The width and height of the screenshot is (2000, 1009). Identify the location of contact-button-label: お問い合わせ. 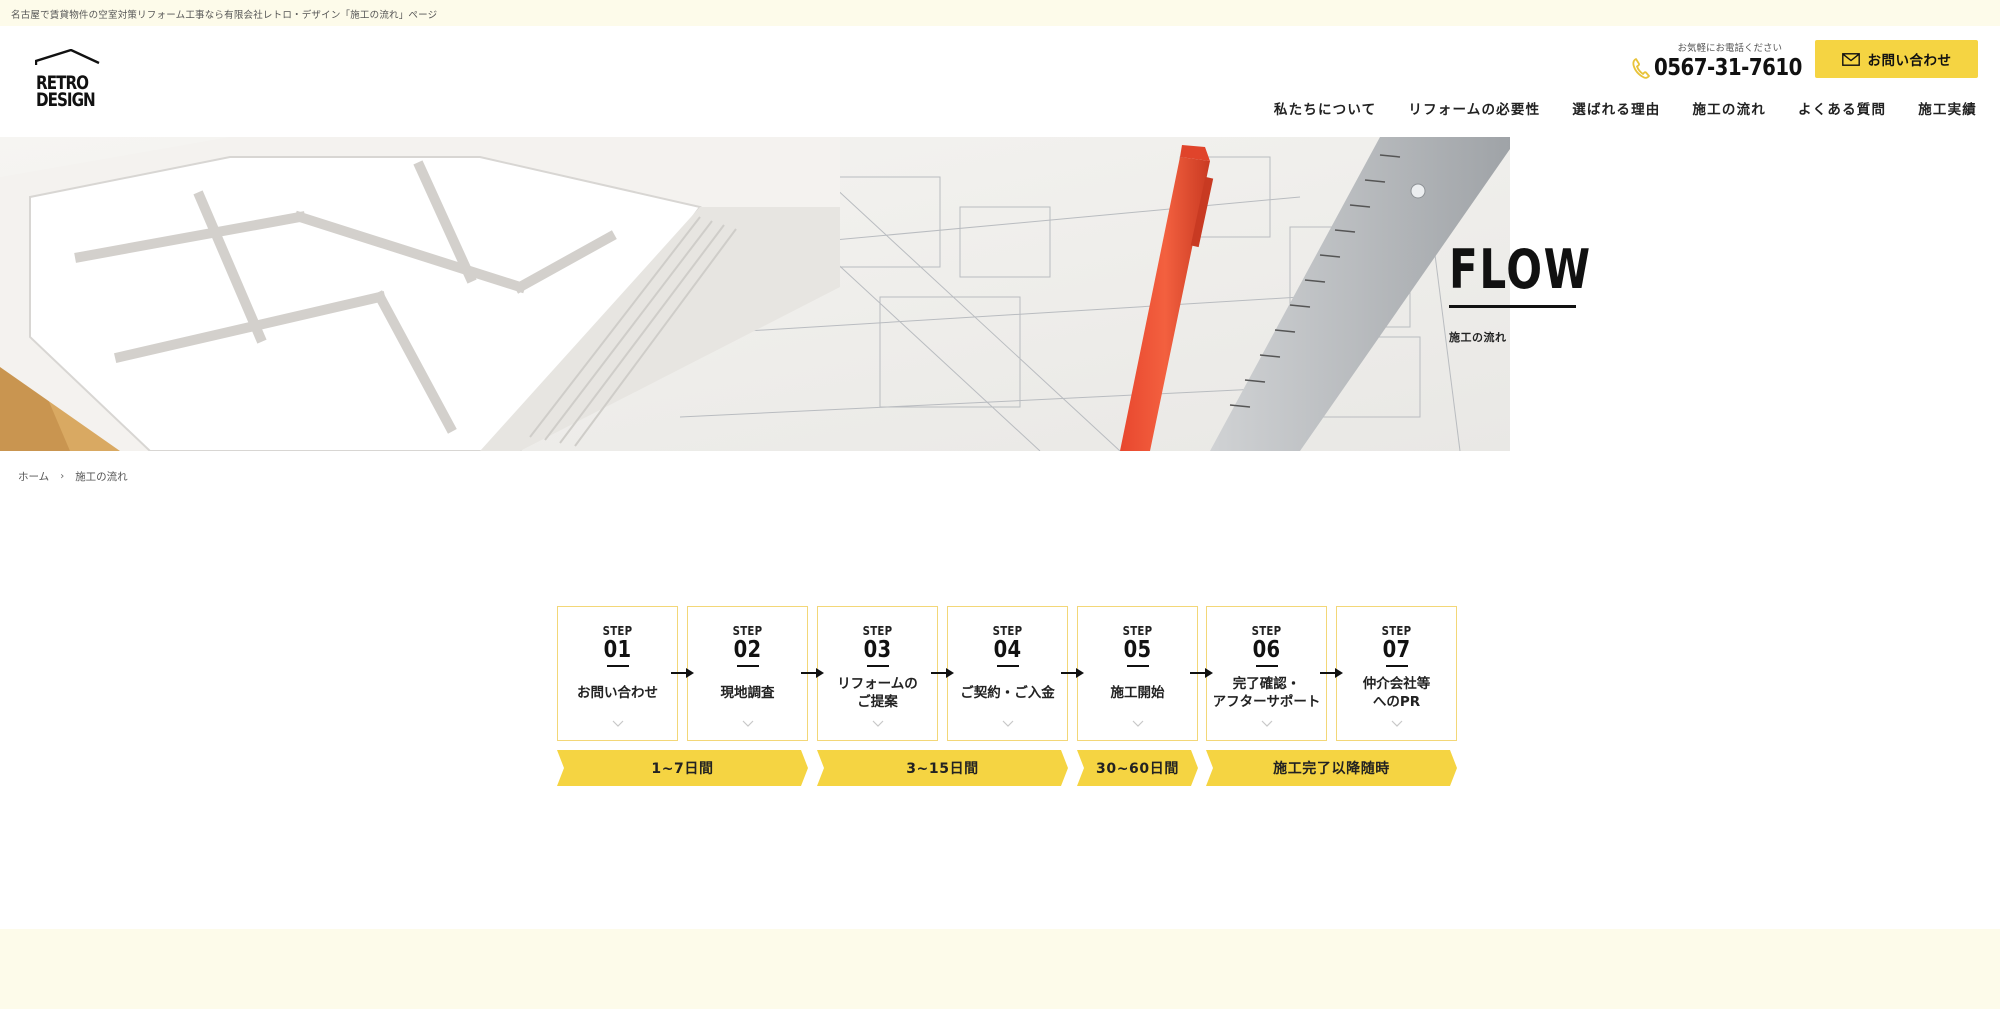
(1909, 61).